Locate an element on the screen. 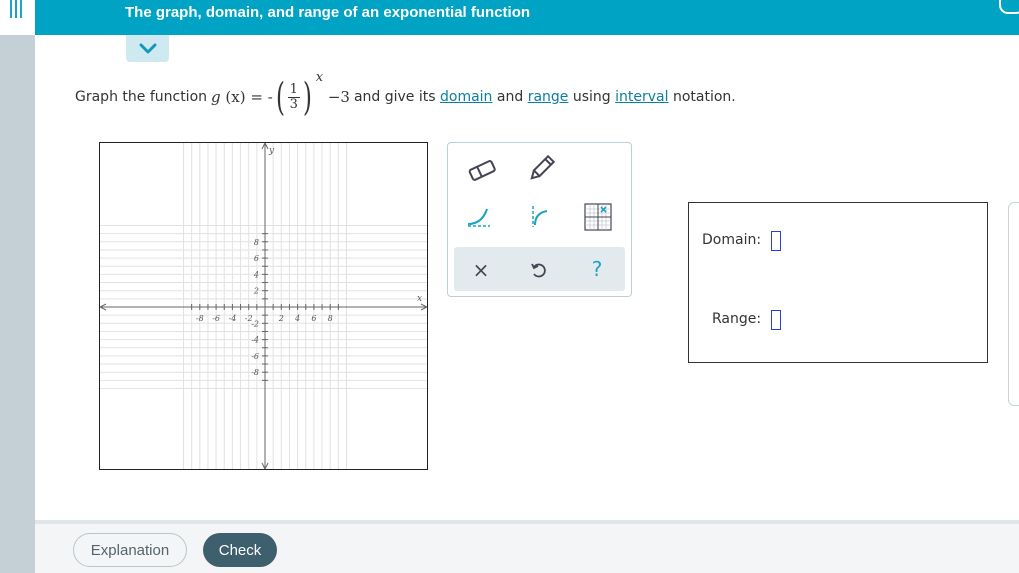 The image size is (1019, 573). exponential-tool is located at coordinates (479, 216).